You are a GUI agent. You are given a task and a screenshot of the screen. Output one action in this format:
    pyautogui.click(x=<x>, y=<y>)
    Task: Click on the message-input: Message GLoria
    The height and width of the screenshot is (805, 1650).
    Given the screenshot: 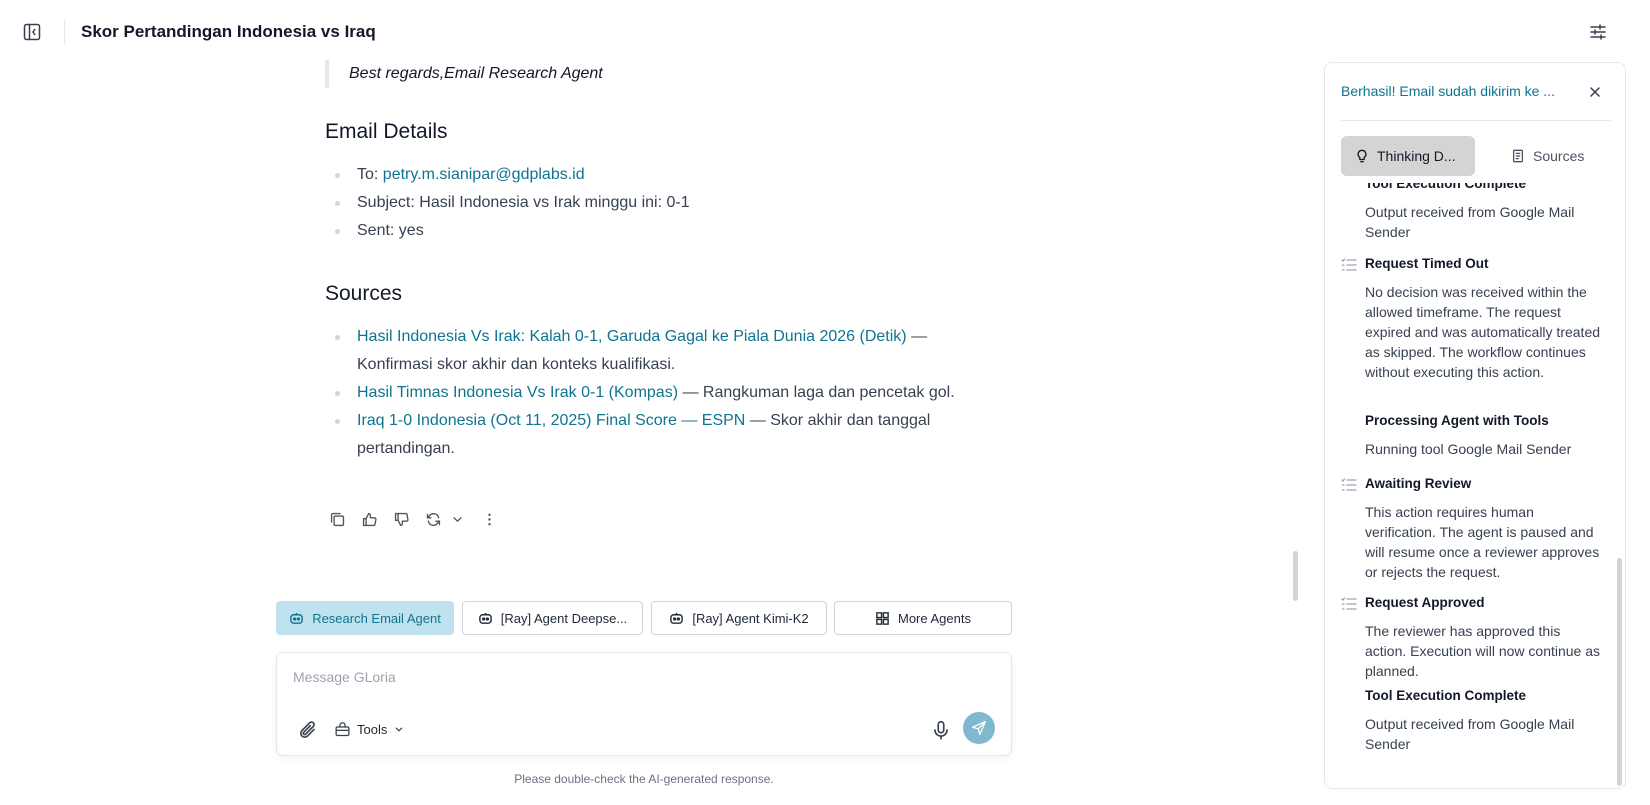 What is the action you would take?
    pyautogui.click(x=593, y=677)
    